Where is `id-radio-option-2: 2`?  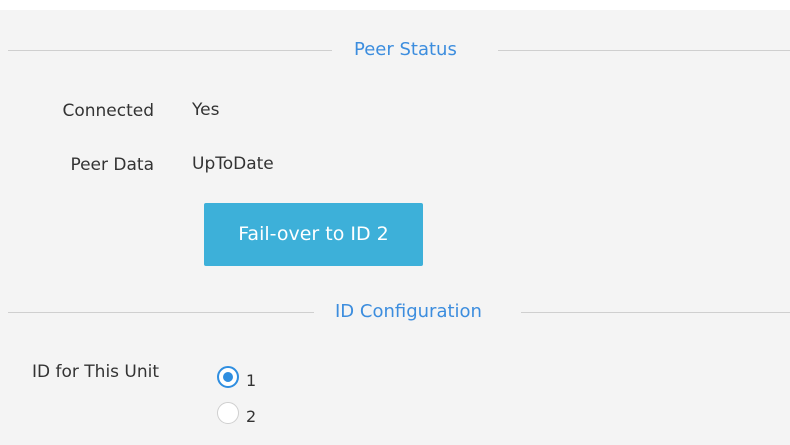 id-radio-option-2: 2 is located at coordinates (236, 413).